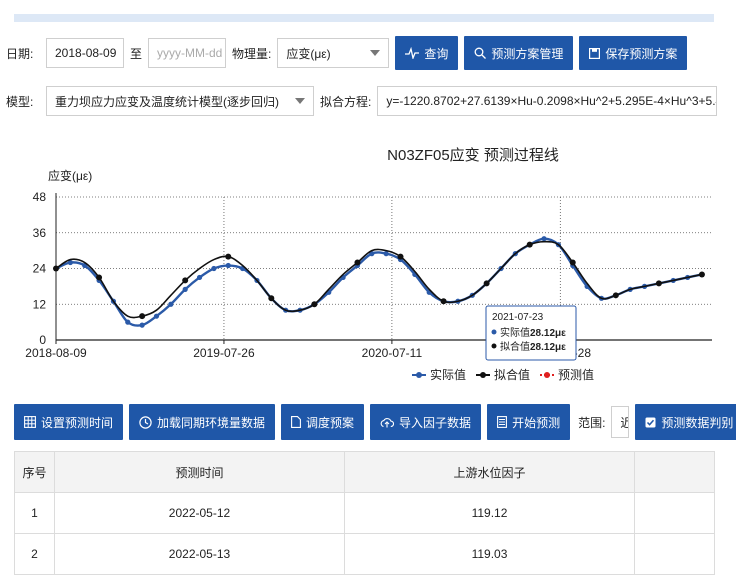  I want to click on cell-extra, so click(674, 513).